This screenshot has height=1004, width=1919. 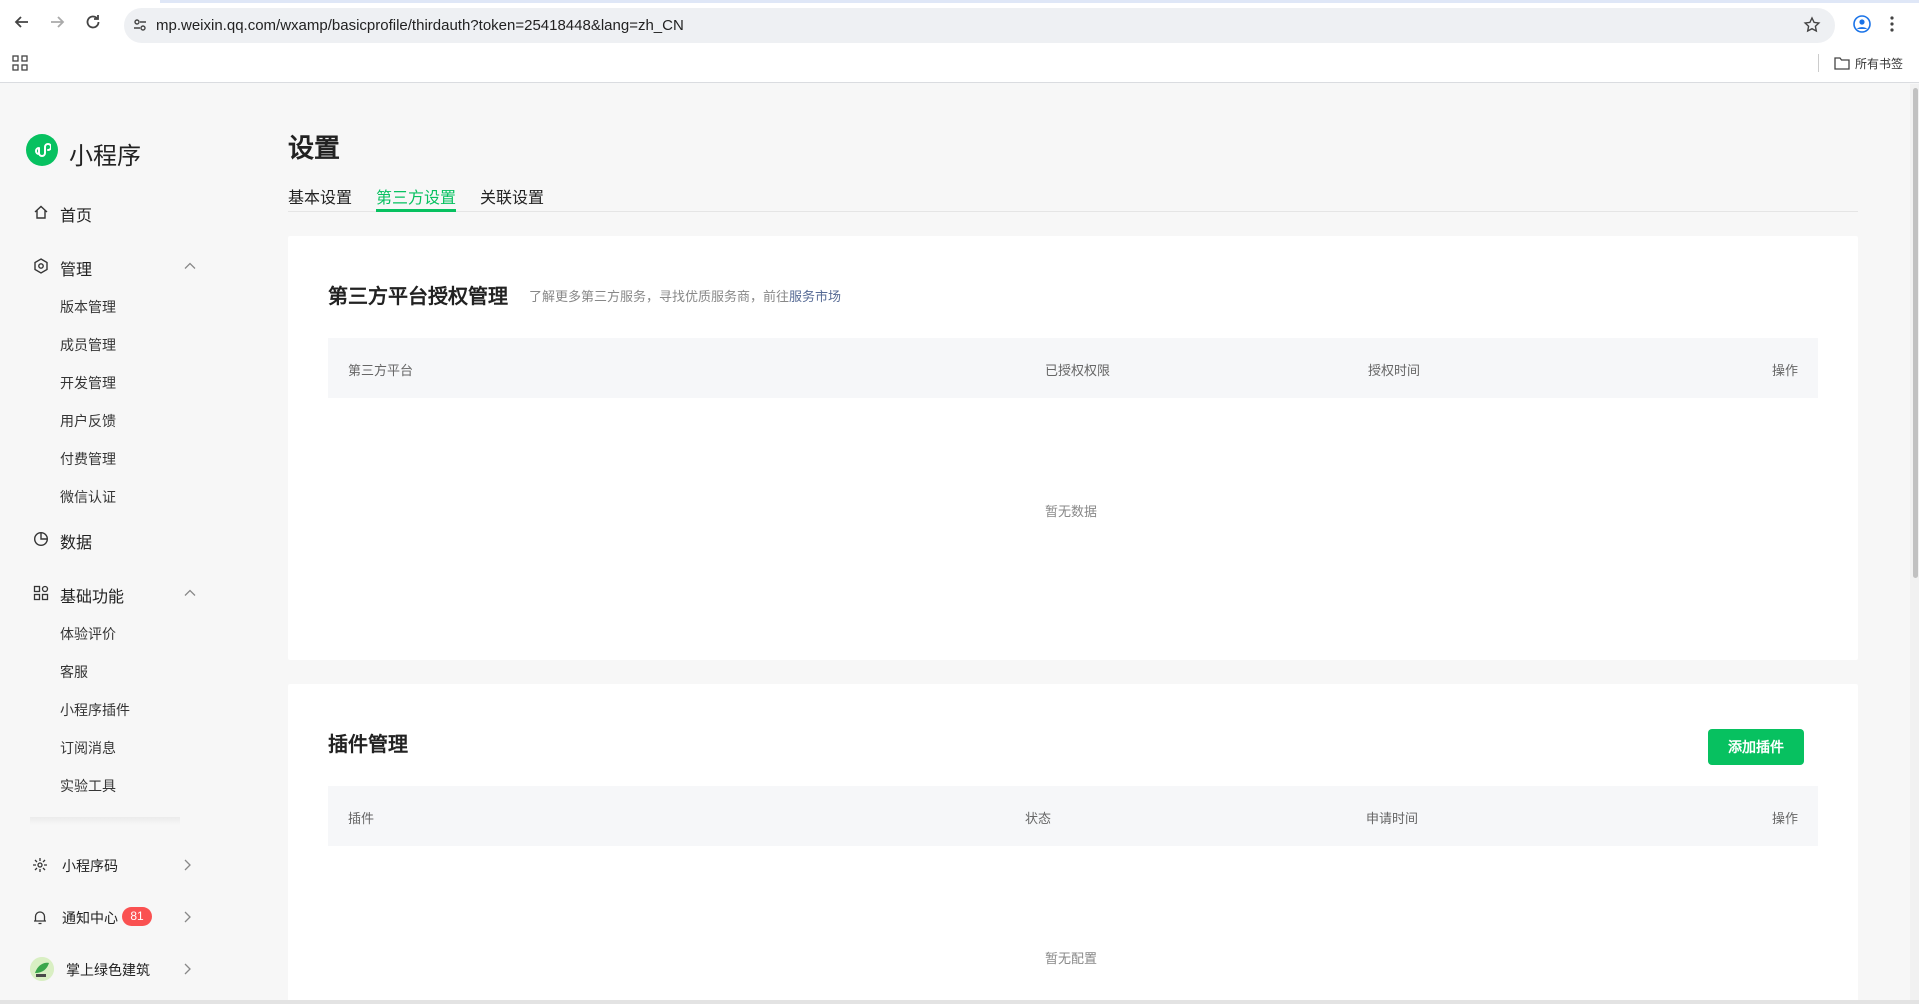 I want to click on nav-basic-features: 基础功能, so click(x=120, y=593).